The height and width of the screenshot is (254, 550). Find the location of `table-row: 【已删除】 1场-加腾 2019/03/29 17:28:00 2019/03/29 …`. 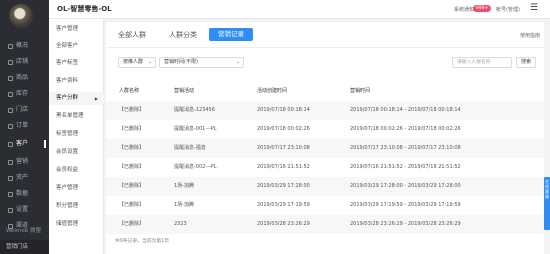

table-row: 【已删除】 1场-加腾 2019/03/29 17:28:00 2019/03/29 … is located at coordinates (325, 186).